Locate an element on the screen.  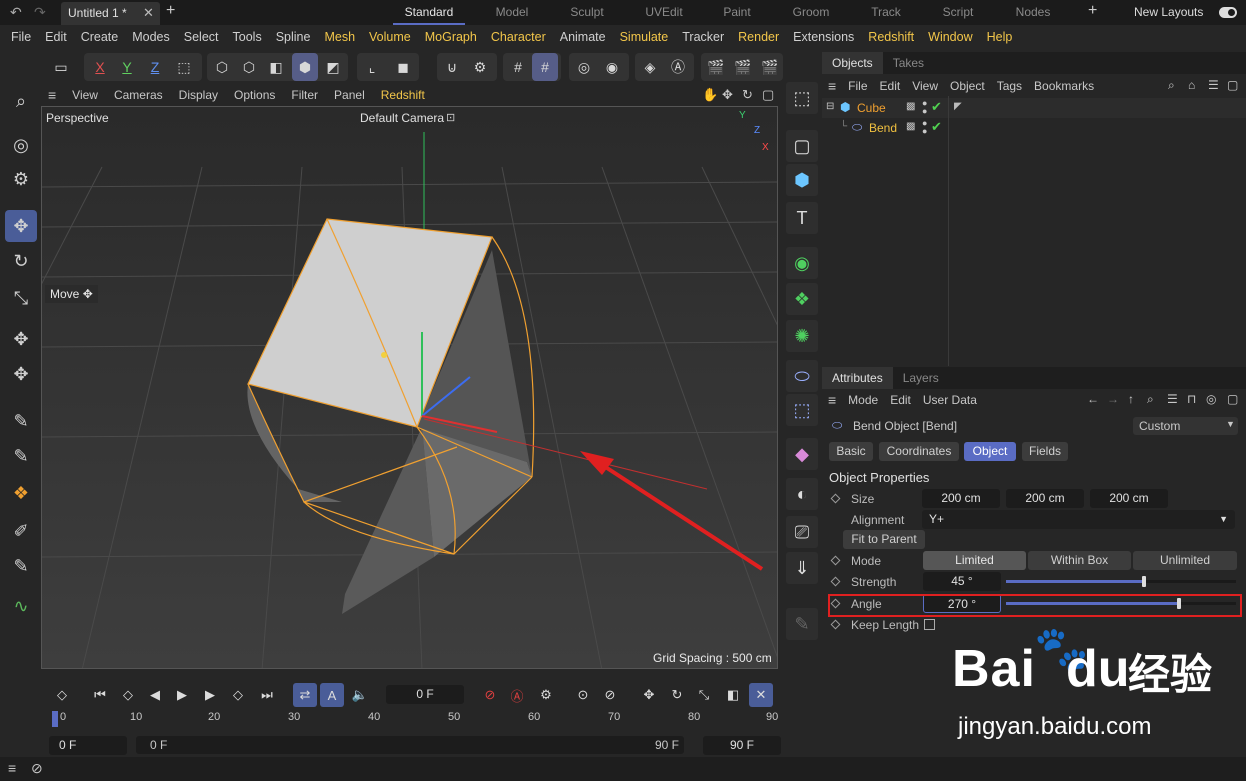
tab-takes: Takes is located at coordinates (908, 63).